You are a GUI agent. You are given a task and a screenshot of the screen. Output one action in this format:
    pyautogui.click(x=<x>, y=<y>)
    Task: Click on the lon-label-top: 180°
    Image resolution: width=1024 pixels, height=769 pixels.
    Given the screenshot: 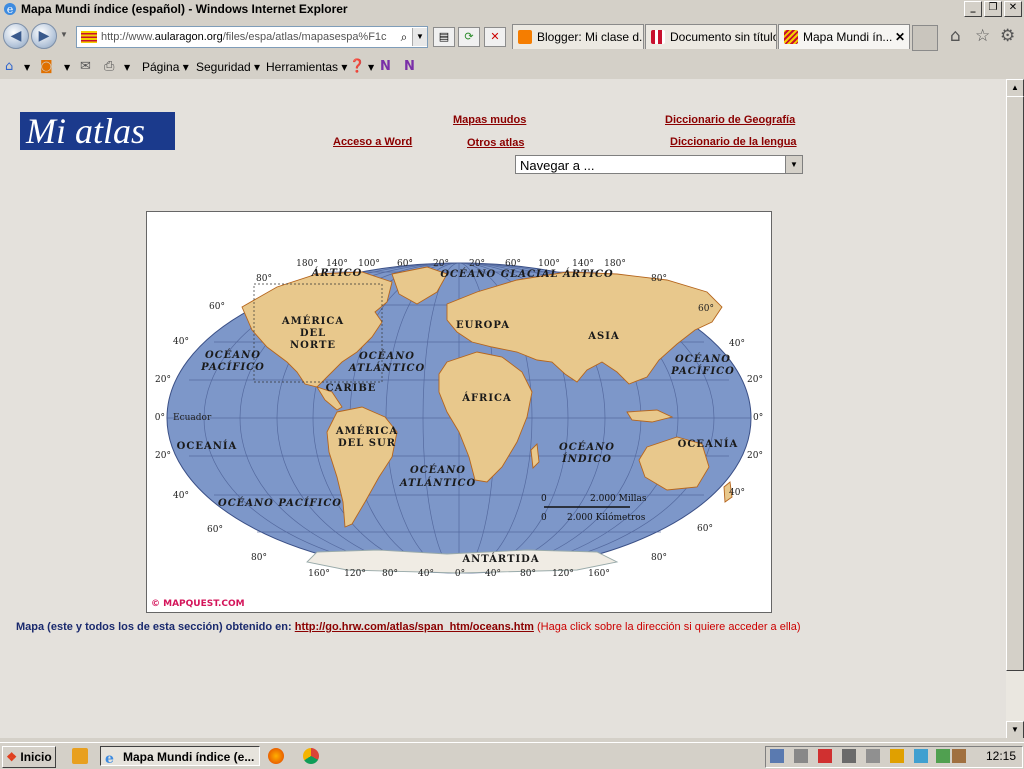 What is the action you would take?
    pyautogui.click(x=615, y=264)
    